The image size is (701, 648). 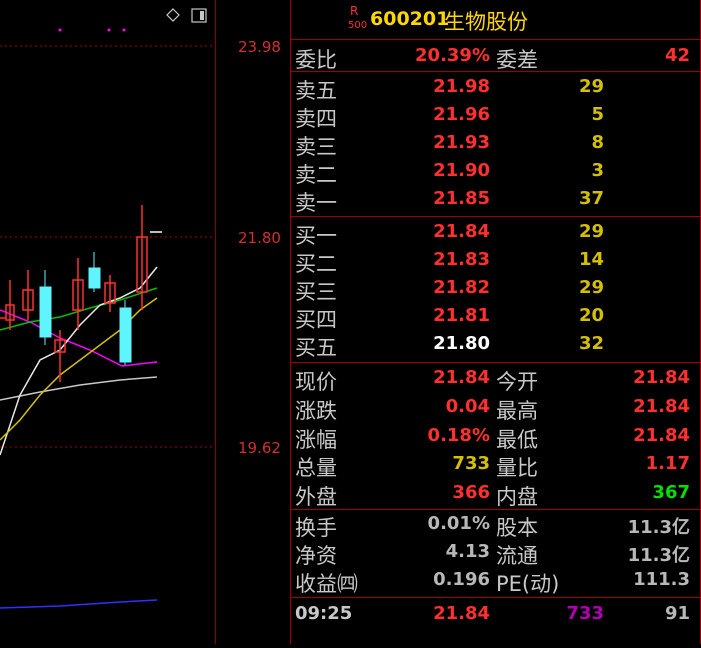 I want to click on sell-level-3: 卖三 21.93 8, so click(x=496, y=144).